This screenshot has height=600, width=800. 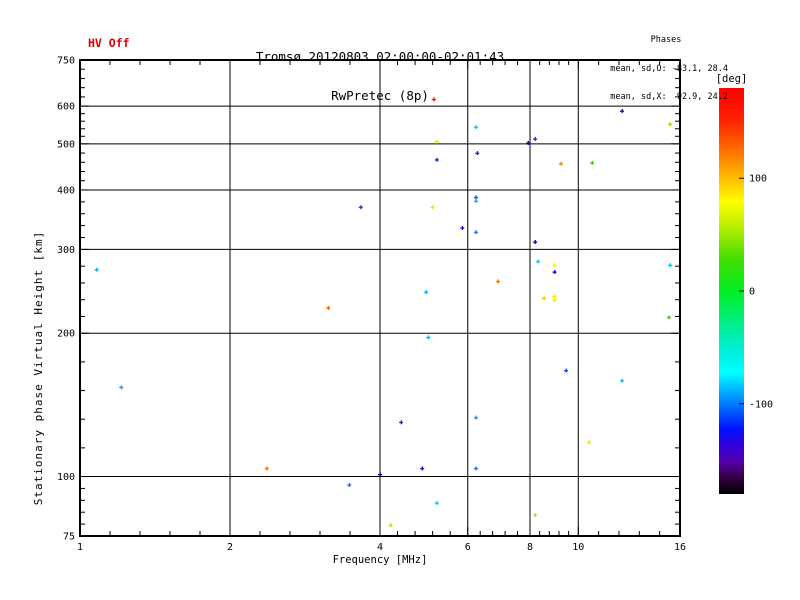 I want to click on phases-title: Phases, so click(x=666, y=40).